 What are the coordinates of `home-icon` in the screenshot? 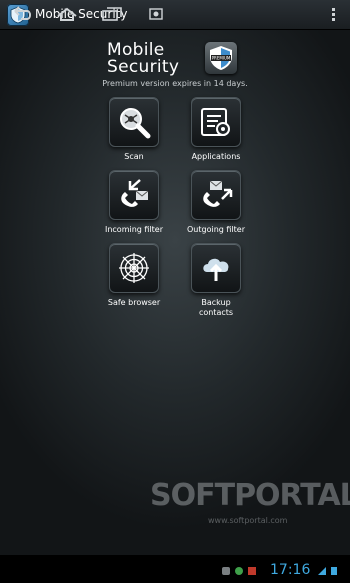 It's located at (67, 14).